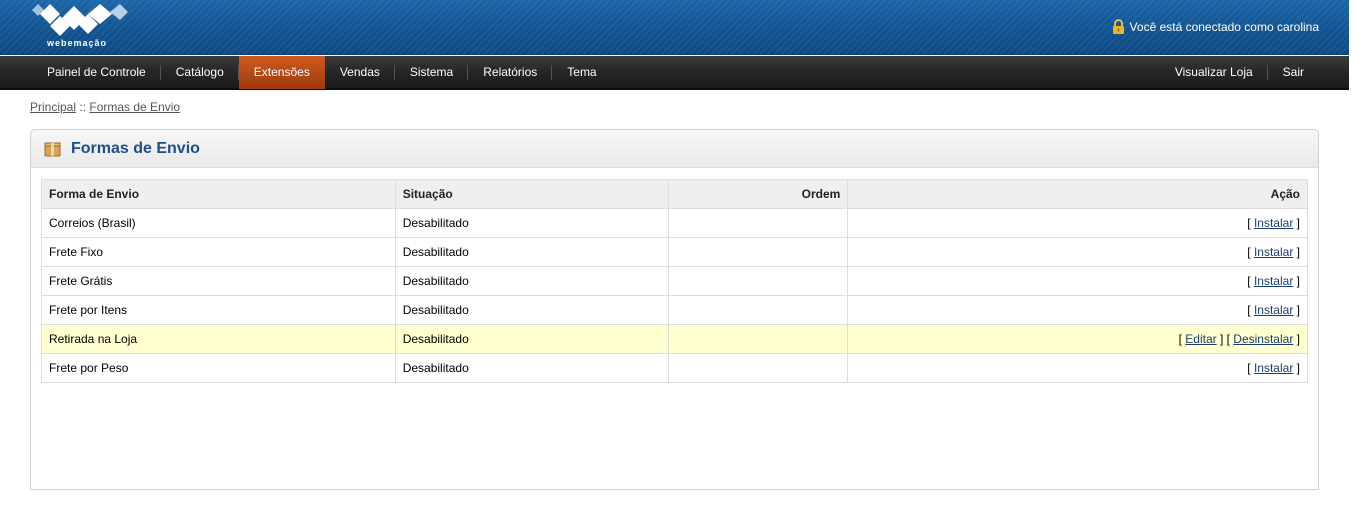 The width and height of the screenshot is (1366, 518). I want to click on cell-method-name: Frete Fixo, so click(218, 252).